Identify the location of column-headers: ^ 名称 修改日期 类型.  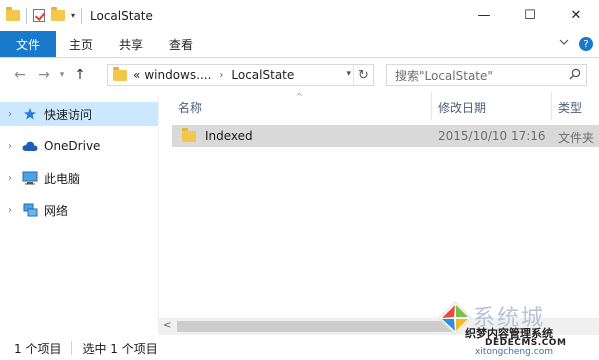
(382, 106).